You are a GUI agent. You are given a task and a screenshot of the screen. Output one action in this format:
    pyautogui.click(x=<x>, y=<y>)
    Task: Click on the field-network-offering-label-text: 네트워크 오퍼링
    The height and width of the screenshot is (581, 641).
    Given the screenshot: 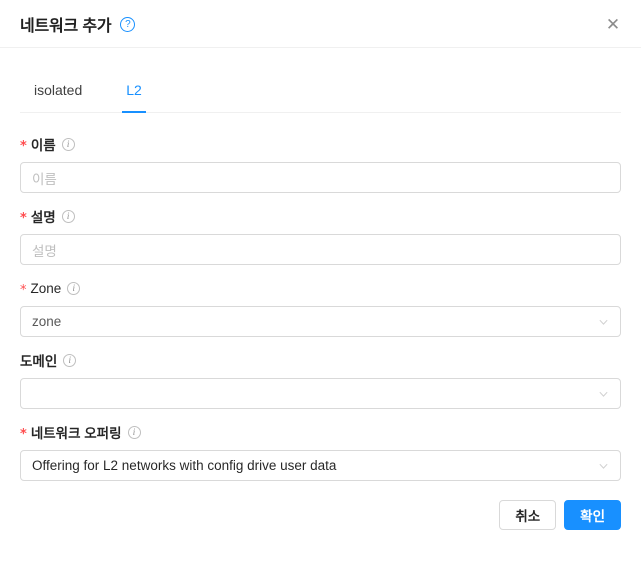 What is the action you would take?
    pyautogui.click(x=76, y=433)
    